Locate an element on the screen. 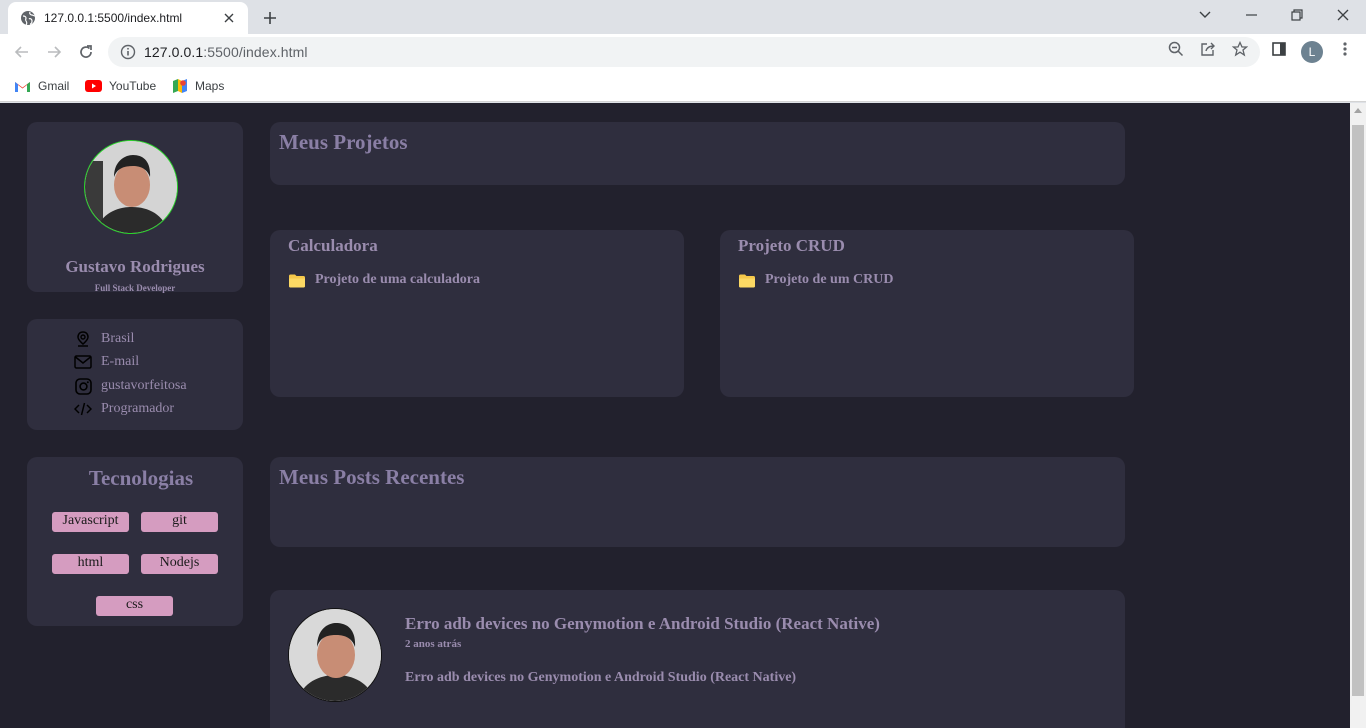  back-arrow-icon is located at coordinates (22, 52).